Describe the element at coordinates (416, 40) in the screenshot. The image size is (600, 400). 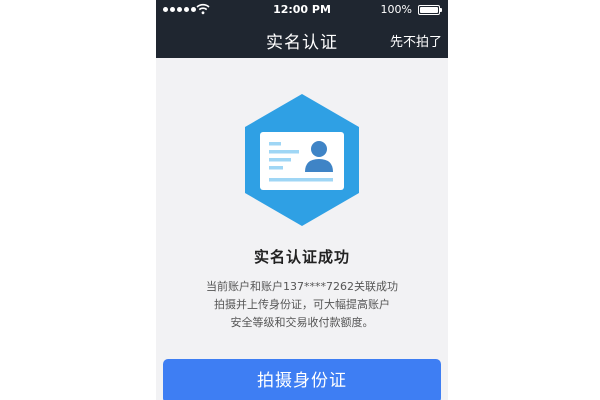
I see `skip-button: 先不拍了` at that location.